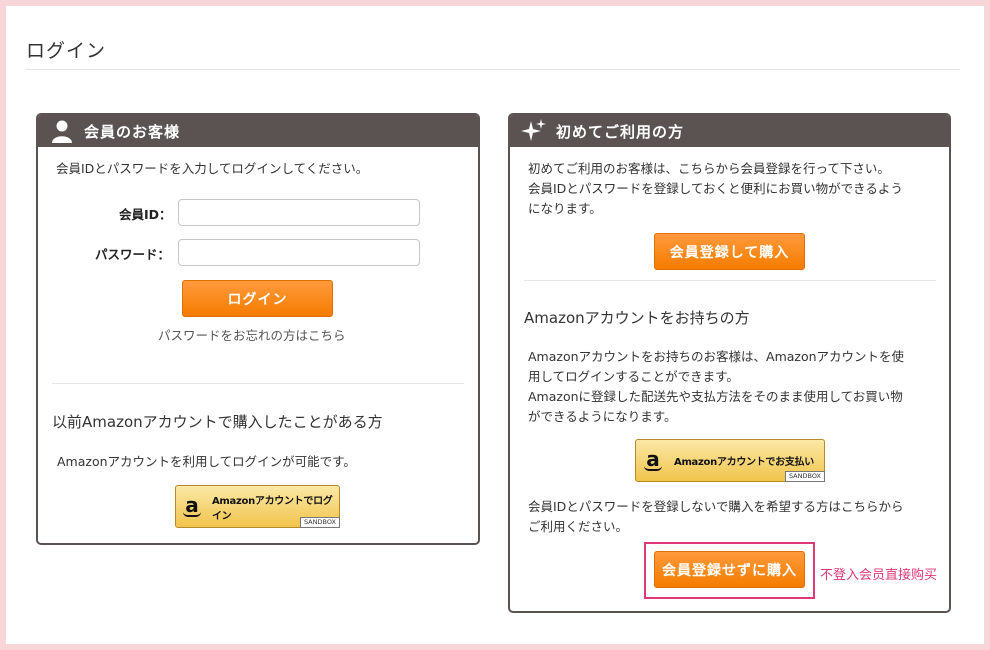 The width and height of the screenshot is (990, 650). I want to click on member-intro: 会員IDとパスワードを入力してログインしてください。, so click(212, 168).